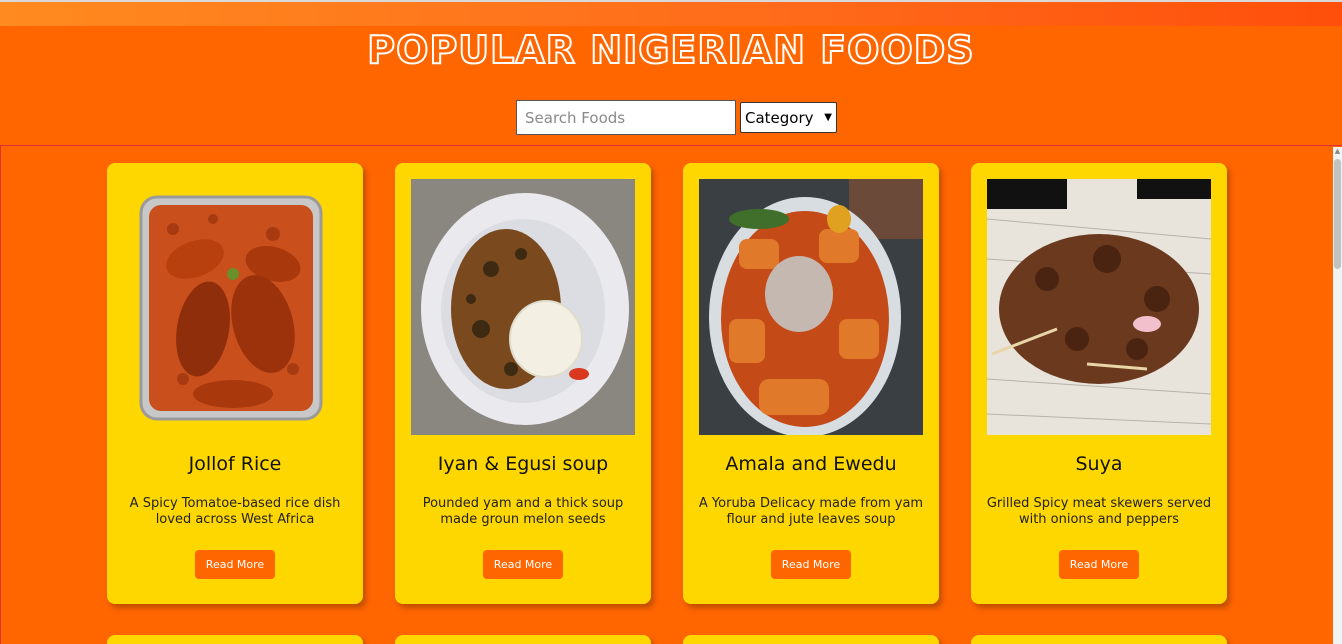 Image resolution: width=1342 pixels, height=644 pixels. Describe the element at coordinates (779, 117) in the screenshot. I see `category-select-label: Category` at that location.